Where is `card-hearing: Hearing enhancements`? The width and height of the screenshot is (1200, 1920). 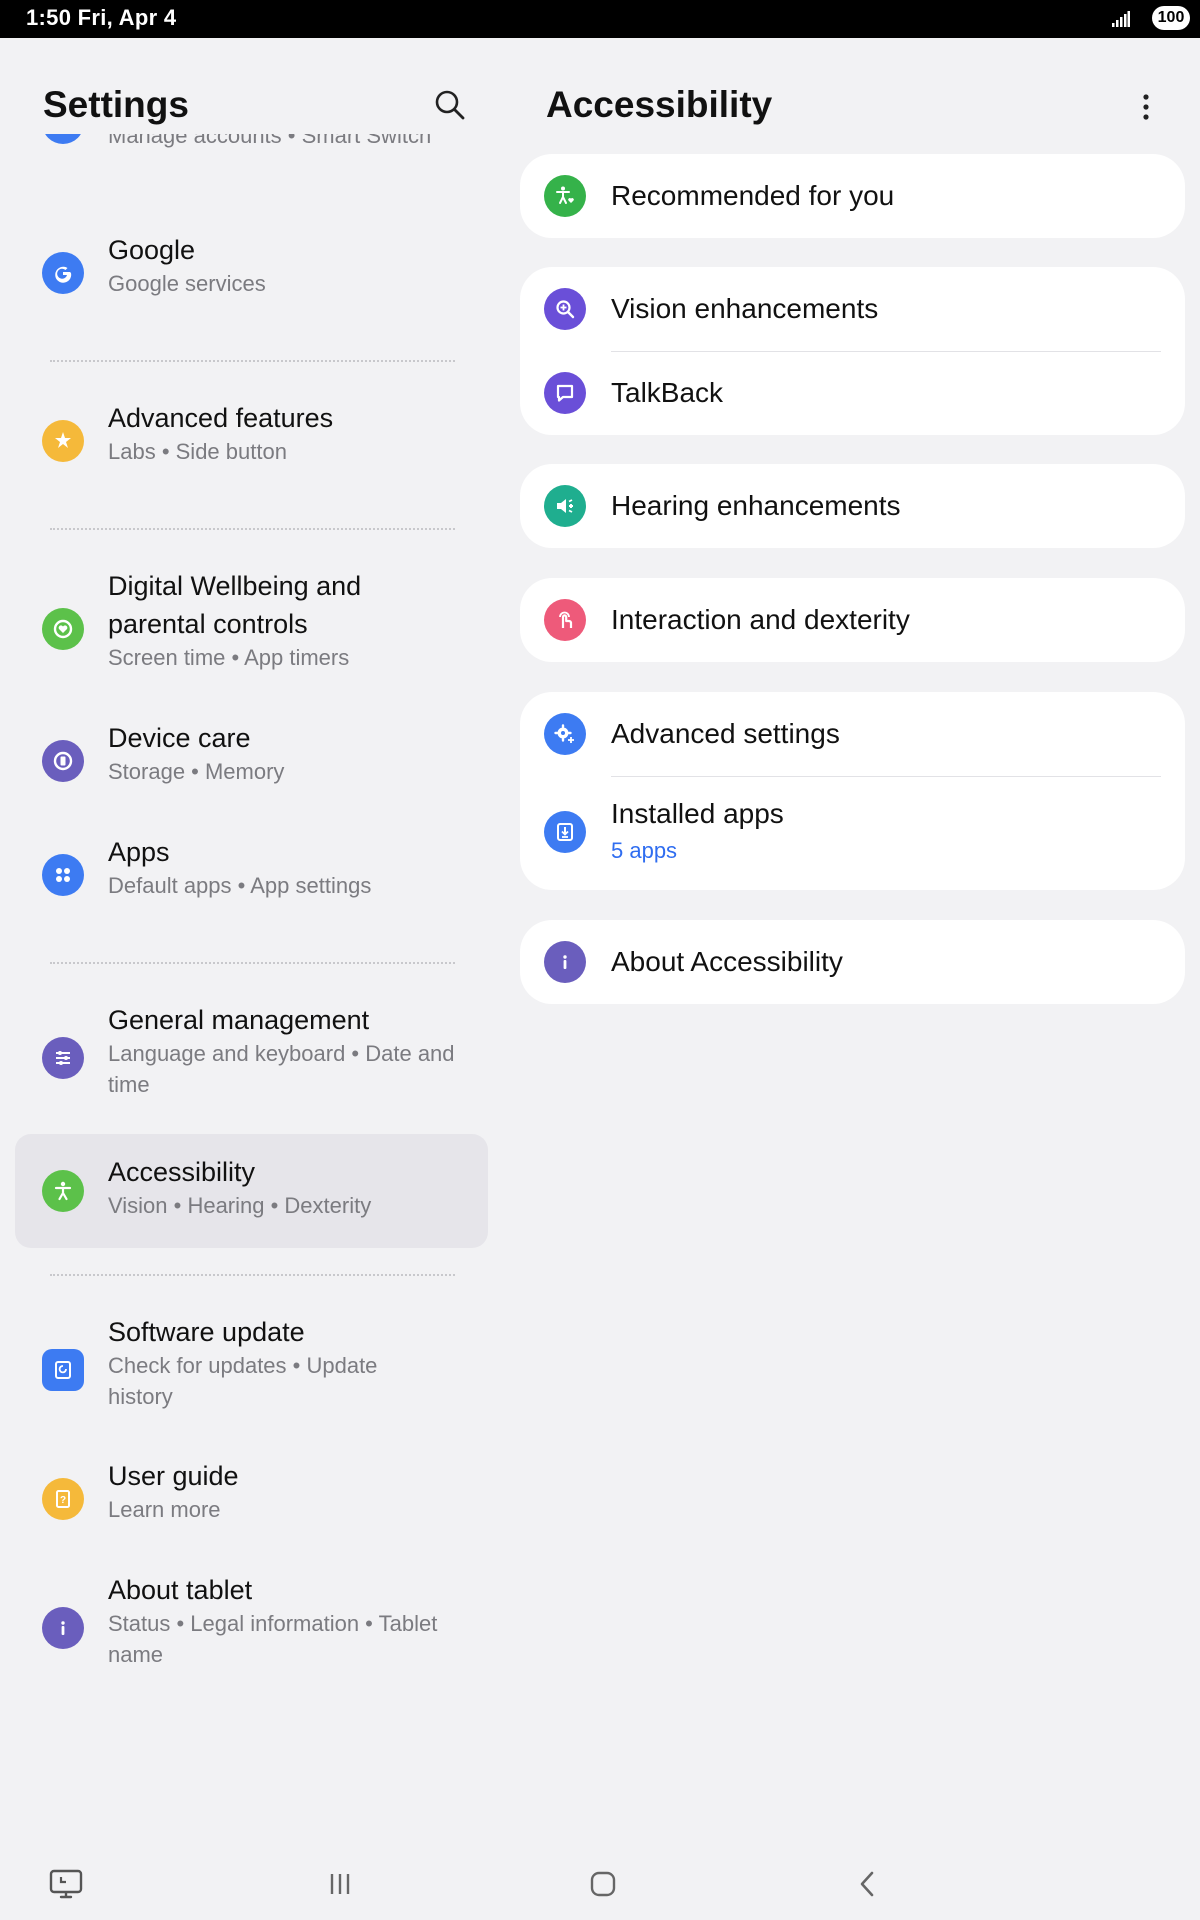 card-hearing: Hearing enhancements is located at coordinates (852, 506).